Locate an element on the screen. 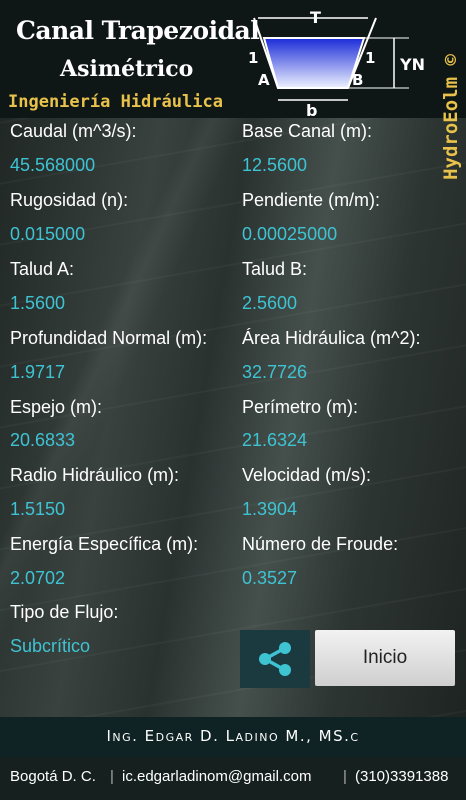 The width and height of the screenshot is (466, 800). velocidad-value: 1.3904 is located at coordinates (270, 509).